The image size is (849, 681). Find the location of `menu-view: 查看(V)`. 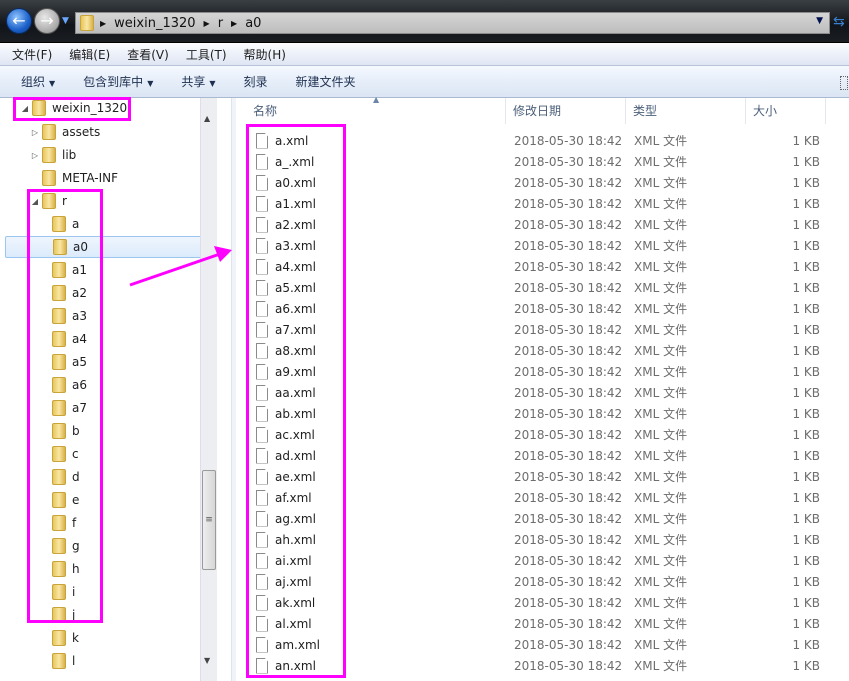

menu-view: 查看(V) is located at coordinates (148, 54).